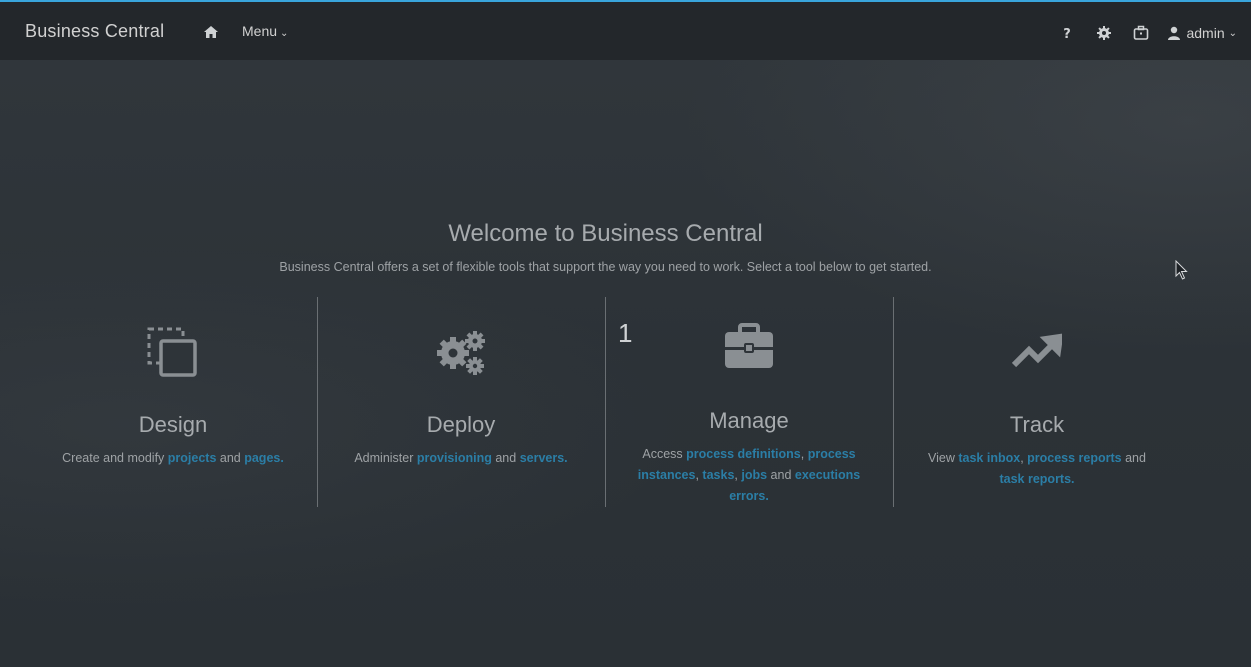 The height and width of the screenshot is (667, 1251). I want to click on tool-deploy-title: Deploy, so click(461, 425).